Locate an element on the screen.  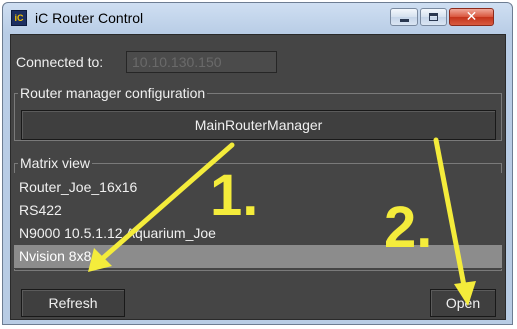
maximize-icon is located at coordinates (433, 17).